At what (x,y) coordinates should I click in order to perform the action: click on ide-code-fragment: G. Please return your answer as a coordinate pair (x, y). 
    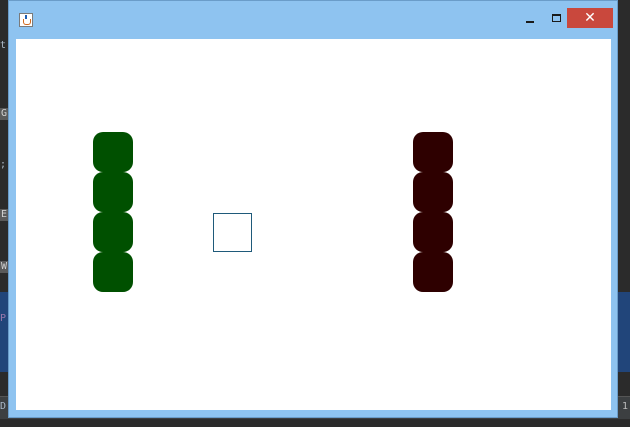
    Looking at the image, I should click on (4, 114).